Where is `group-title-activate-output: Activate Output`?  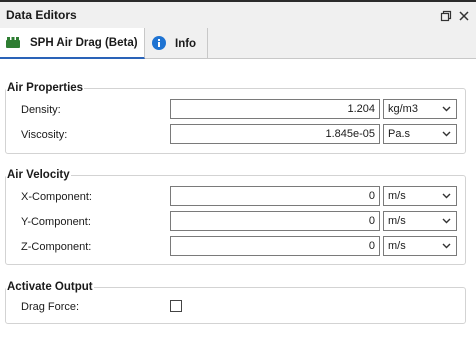
group-title-activate-output: Activate Output is located at coordinates (50, 287).